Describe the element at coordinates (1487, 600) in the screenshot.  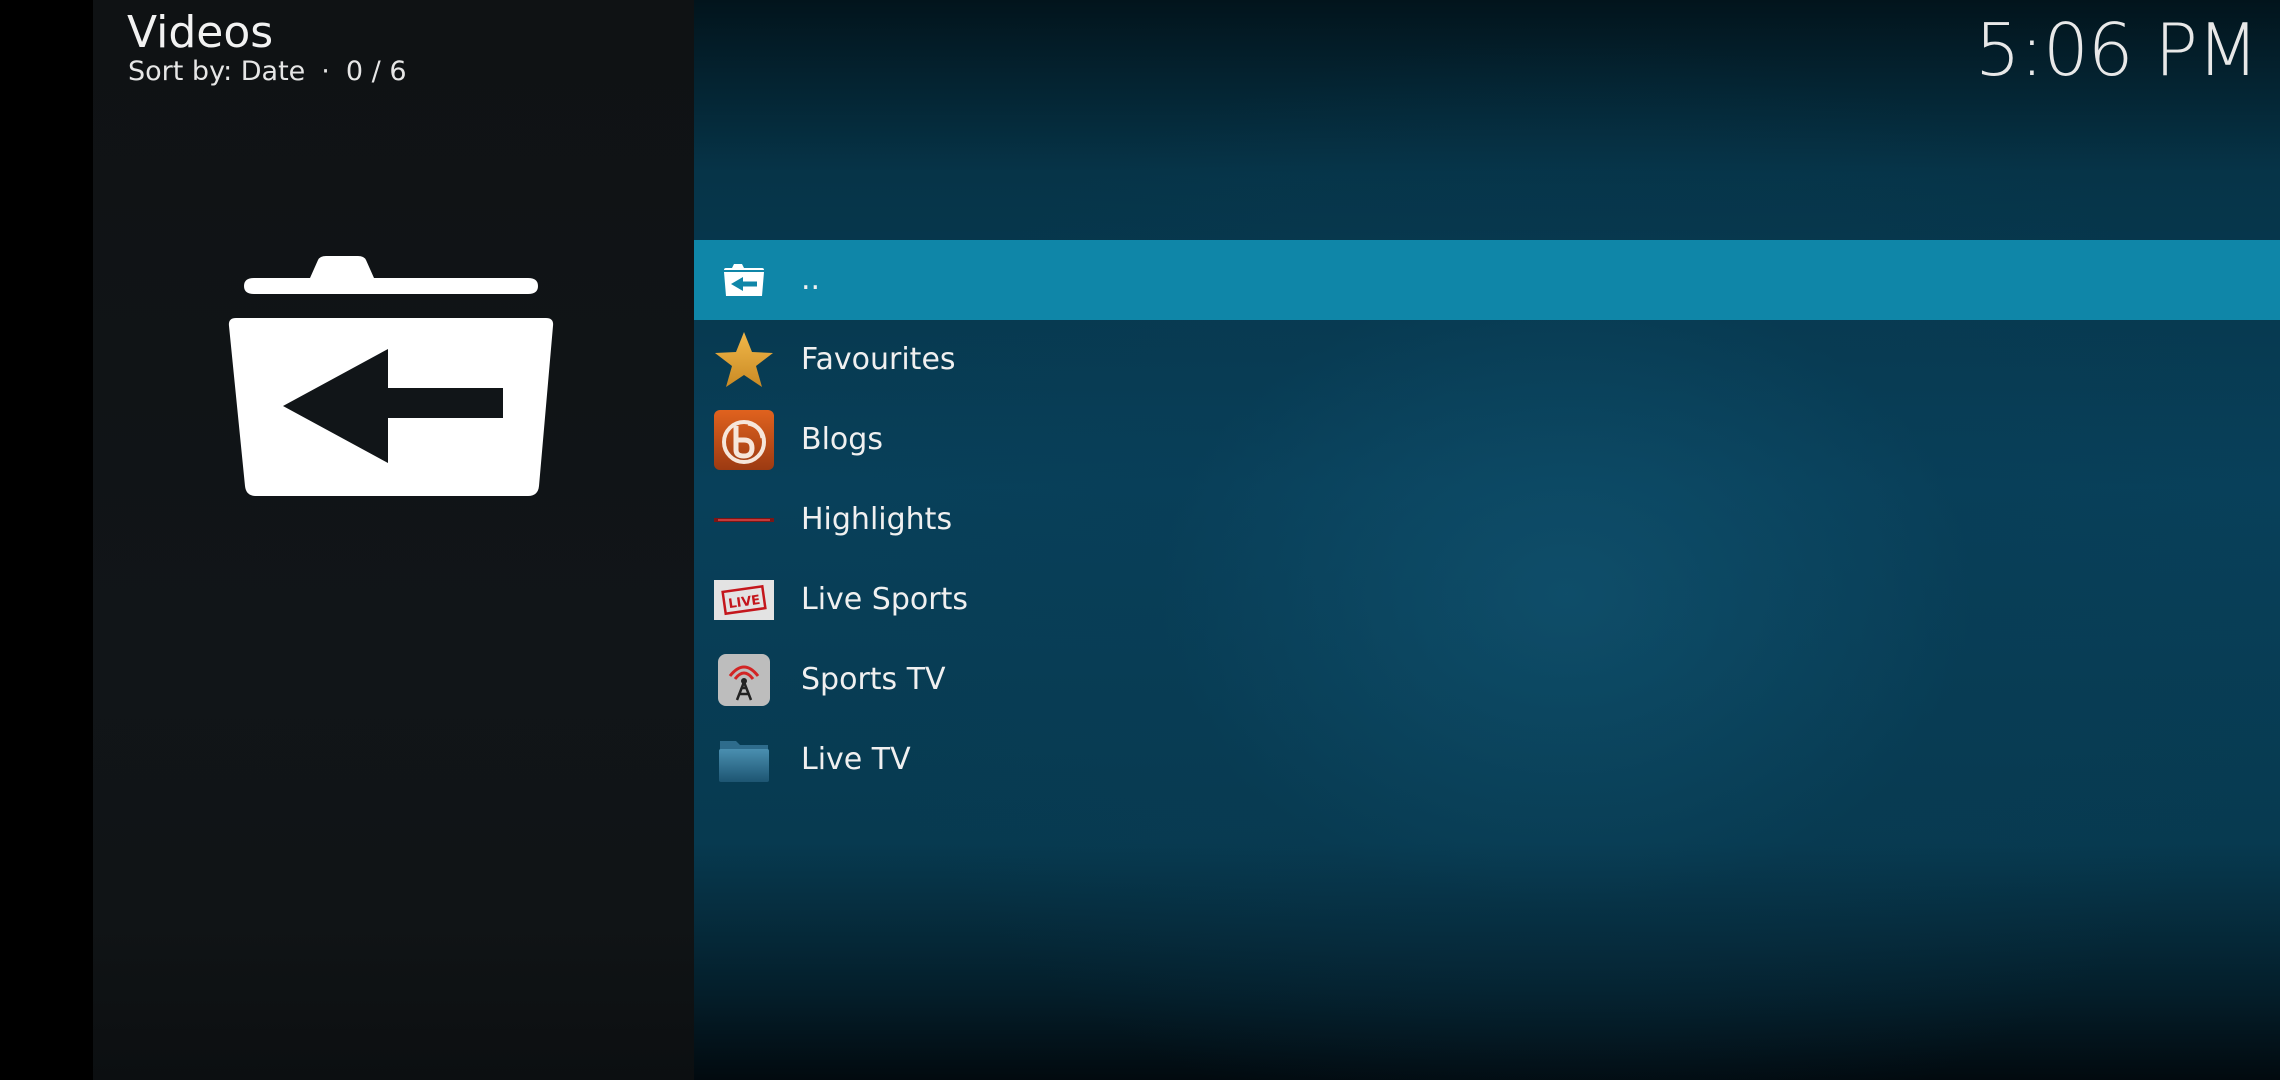
I see `list-item-live-sports: LIVE Live Sports` at that location.